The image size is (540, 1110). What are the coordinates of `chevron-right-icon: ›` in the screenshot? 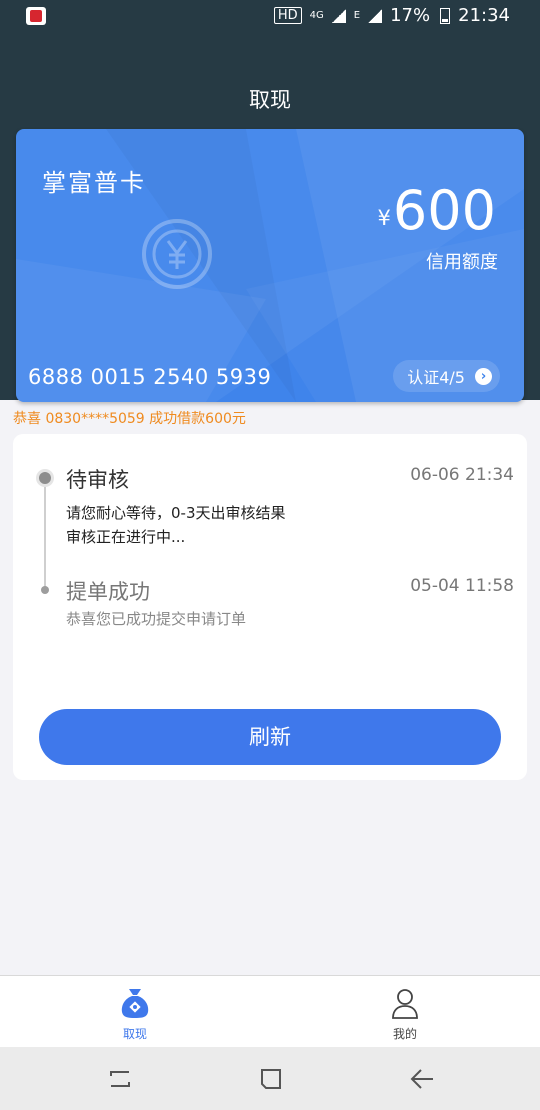 It's located at (483, 376).